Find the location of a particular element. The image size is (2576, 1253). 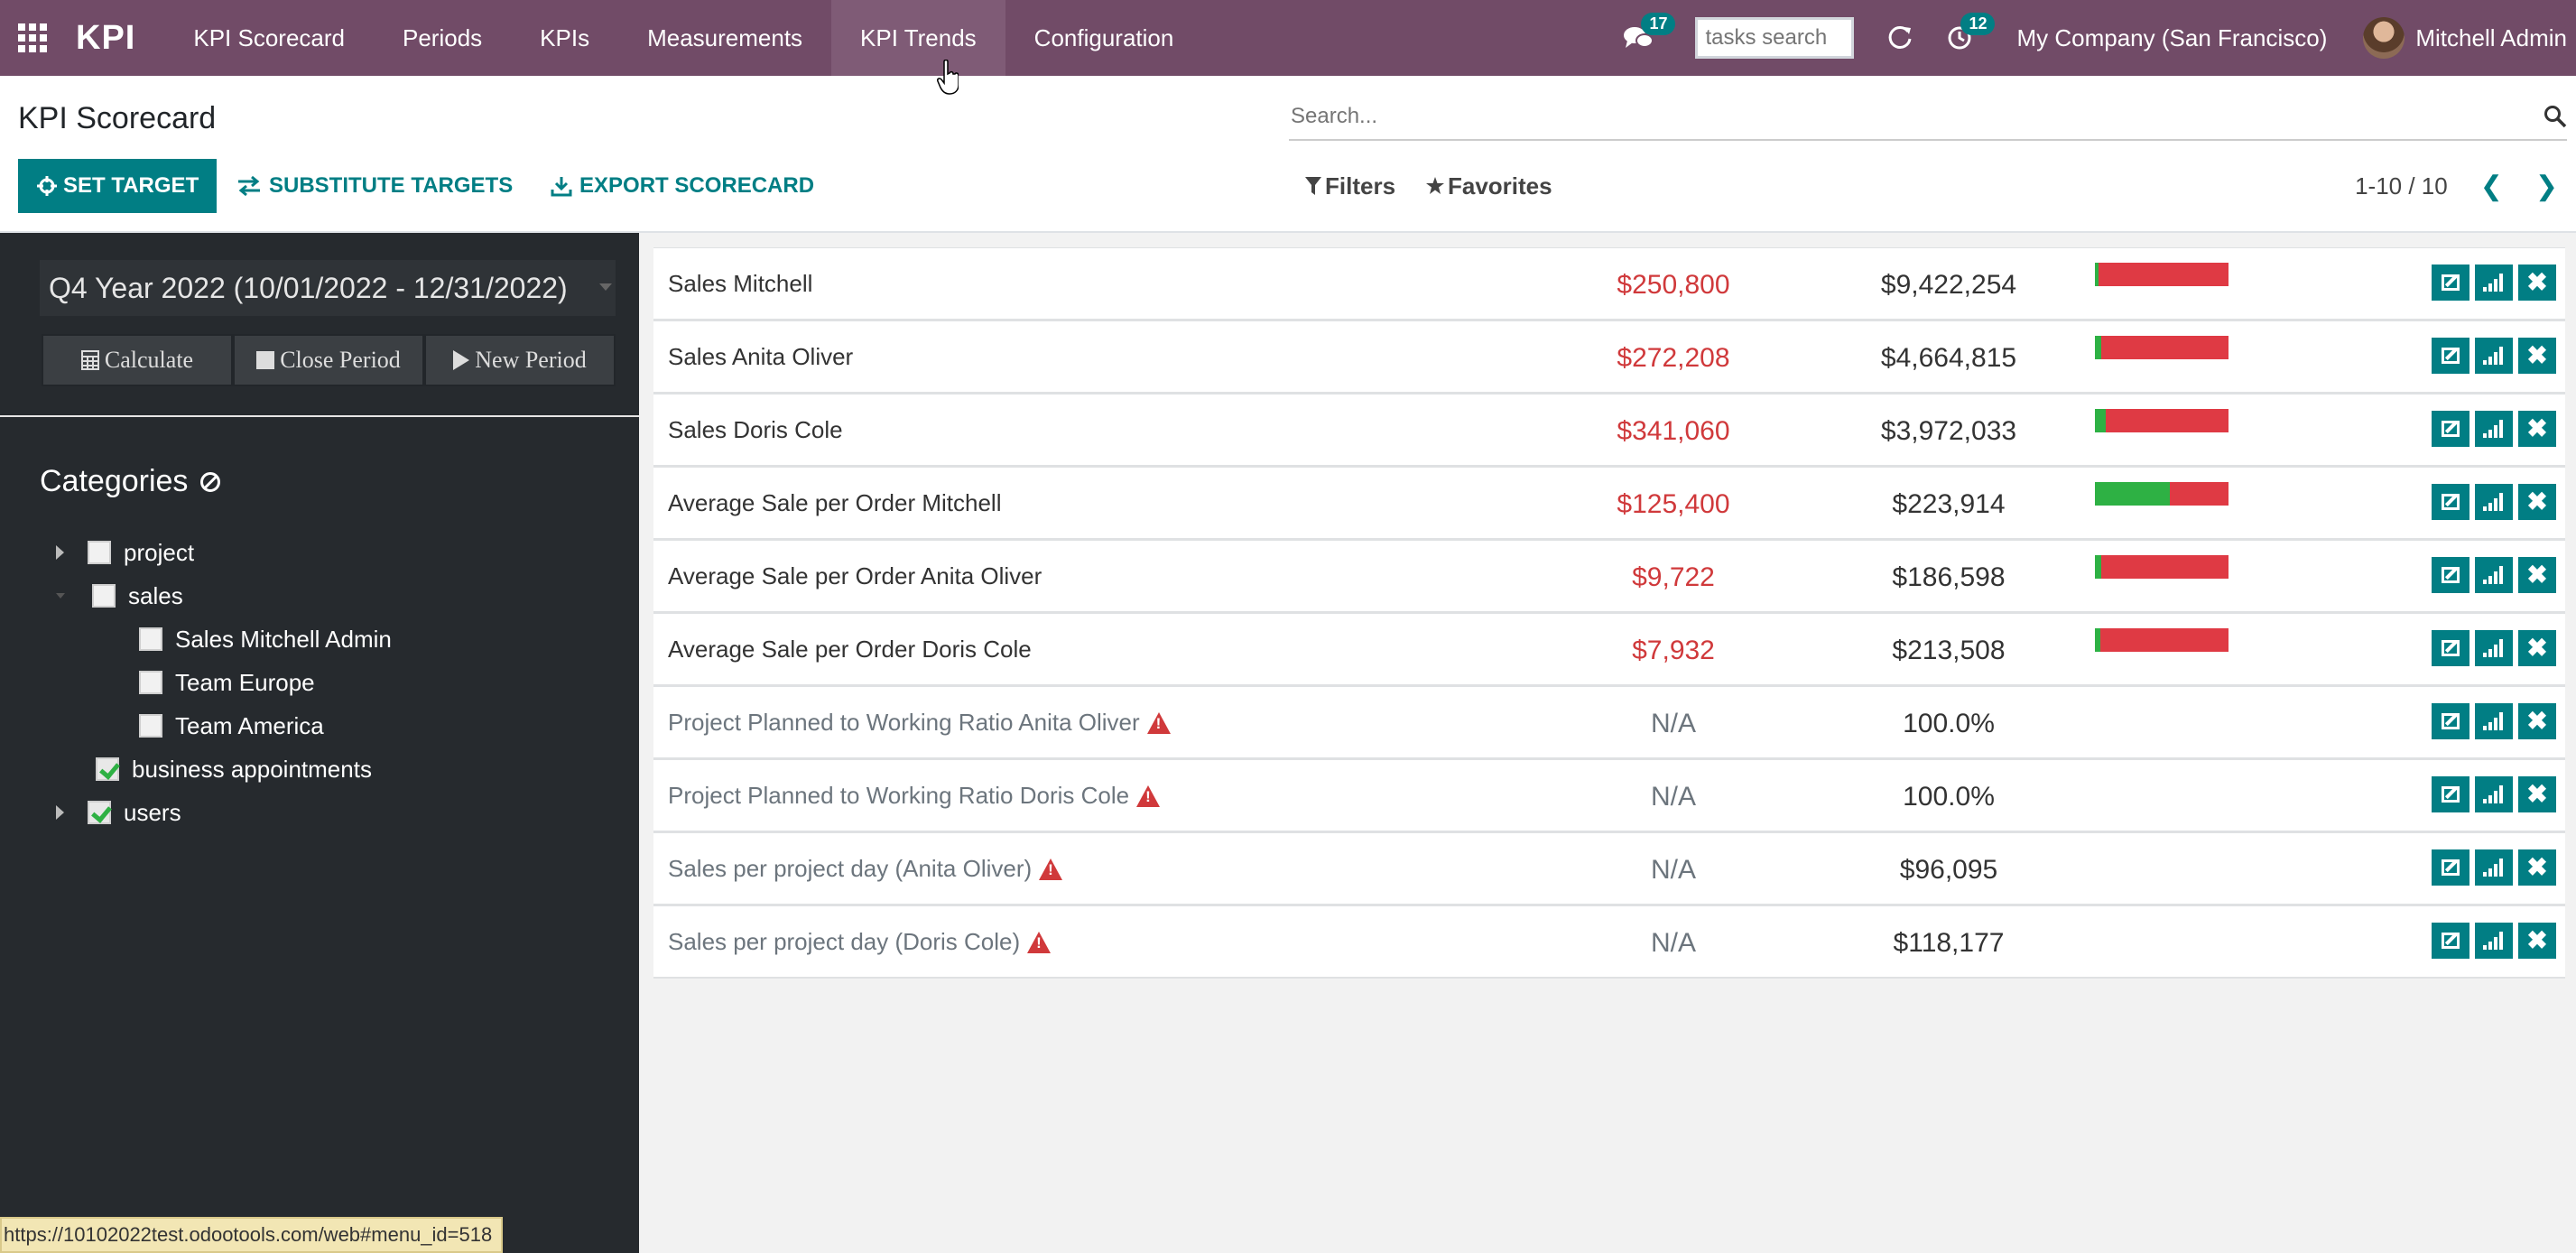

messages-button: 17 is located at coordinates (1641, 38).